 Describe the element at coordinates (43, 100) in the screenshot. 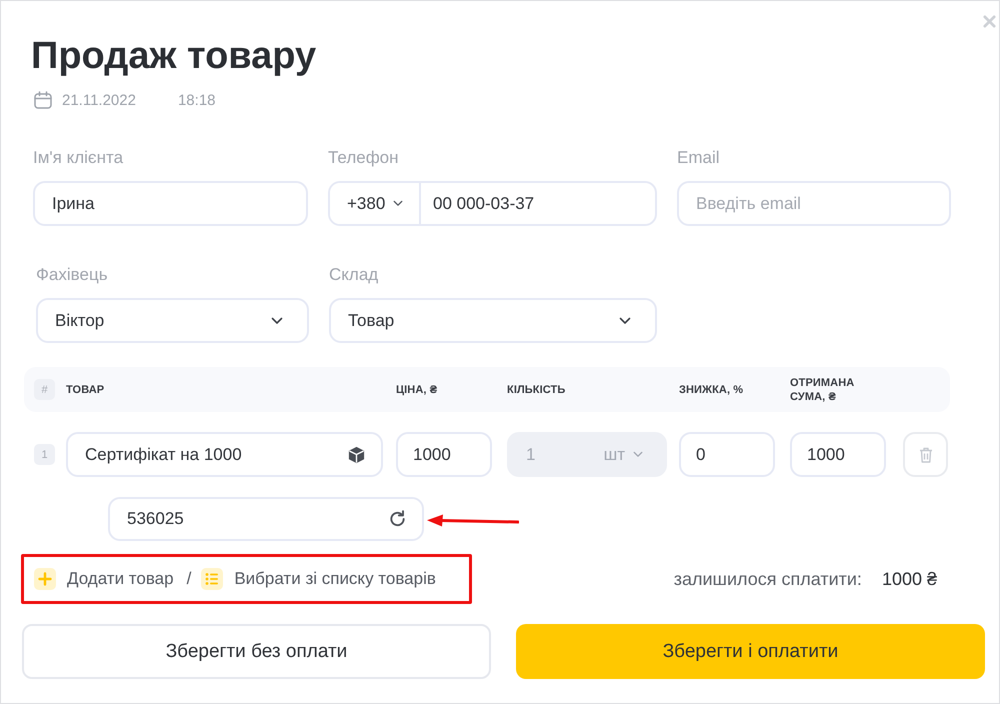

I see `calendar-icon` at that location.